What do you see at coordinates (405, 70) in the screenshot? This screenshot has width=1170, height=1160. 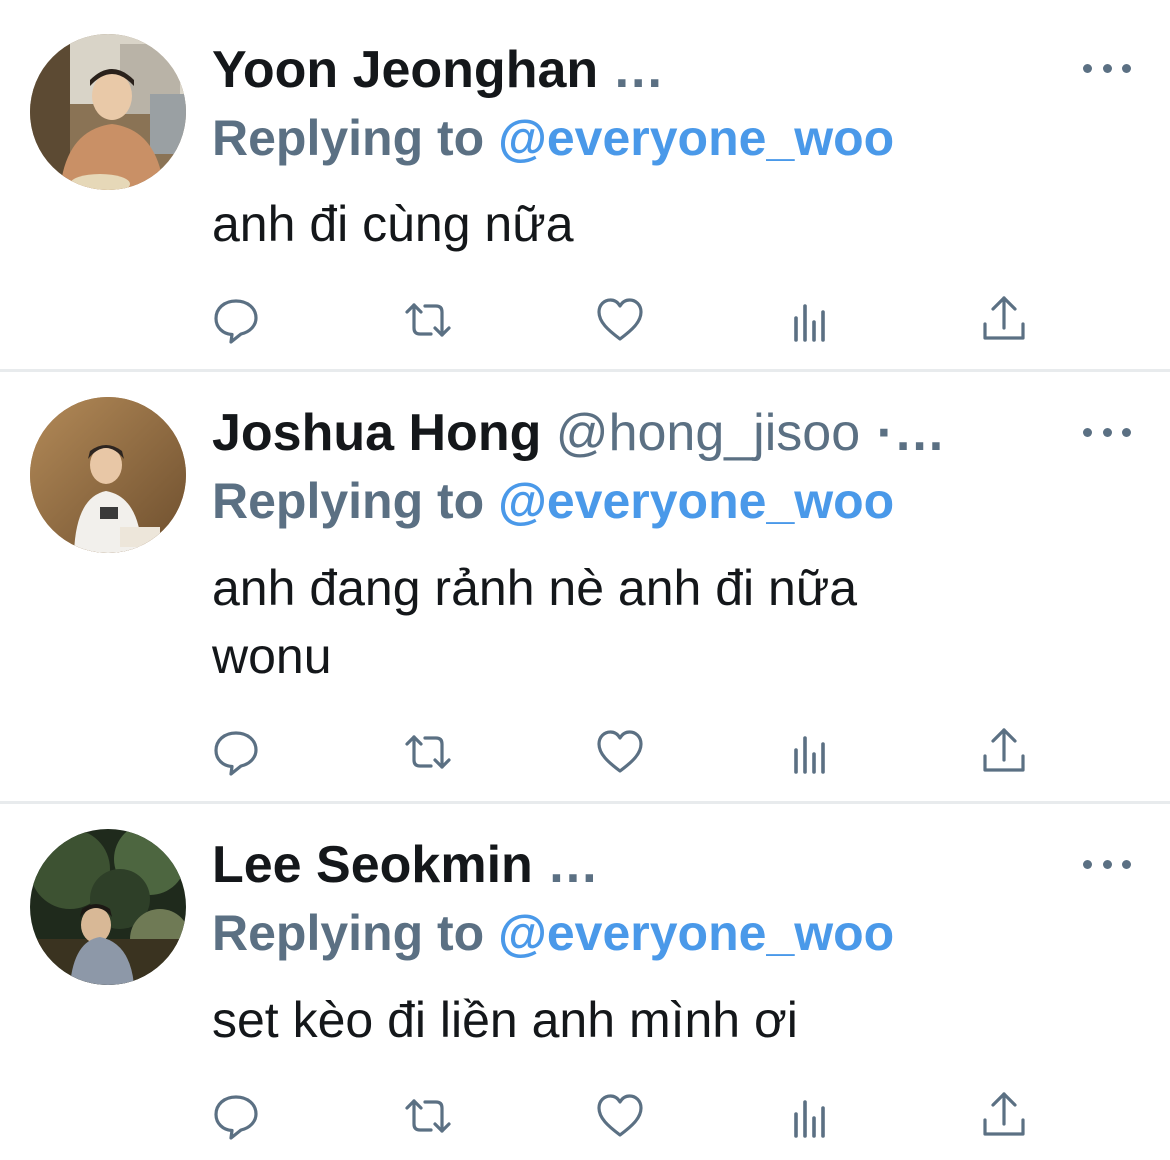 I see `display-name: Yoon Jeonghan` at bounding box center [405, 70].